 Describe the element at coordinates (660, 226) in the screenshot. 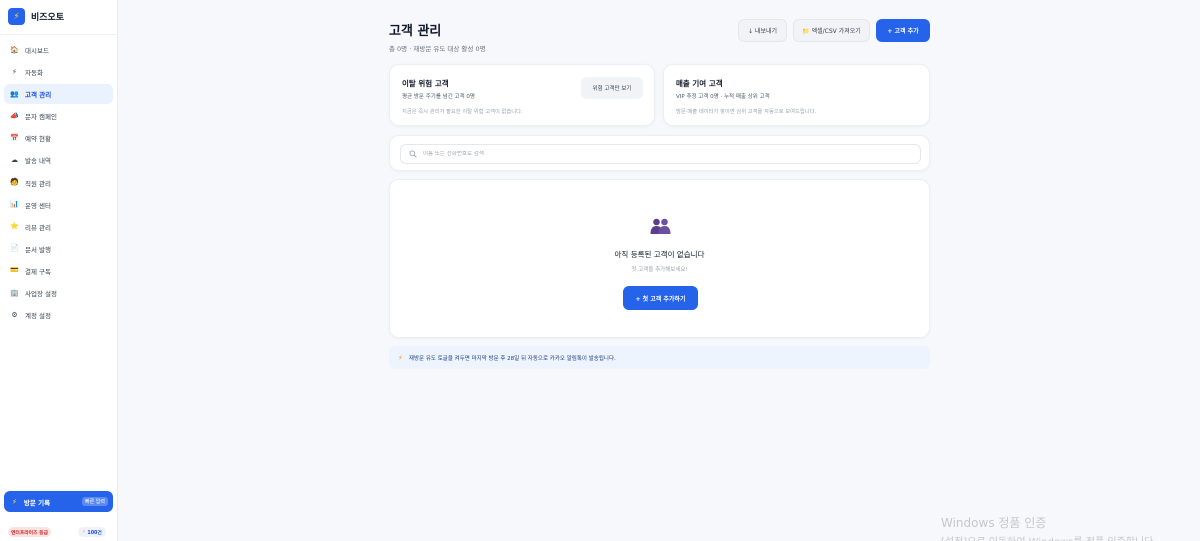

I see `users-icon` at that location.